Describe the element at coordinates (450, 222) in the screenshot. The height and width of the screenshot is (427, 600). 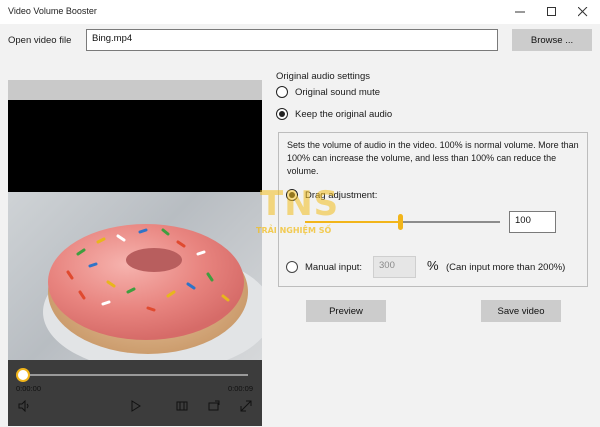
I see `slider-track` at that location.